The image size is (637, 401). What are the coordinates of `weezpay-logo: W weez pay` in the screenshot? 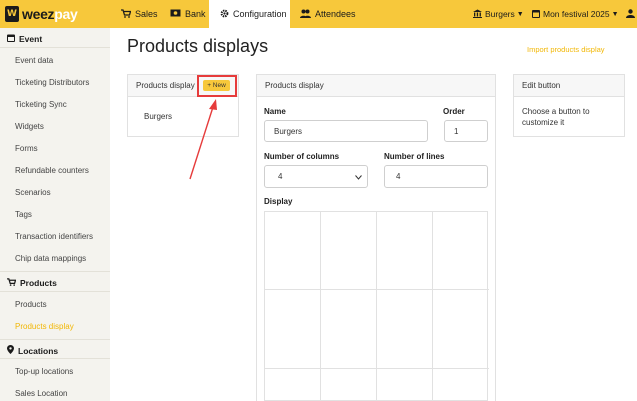 It's located at (41, 14).